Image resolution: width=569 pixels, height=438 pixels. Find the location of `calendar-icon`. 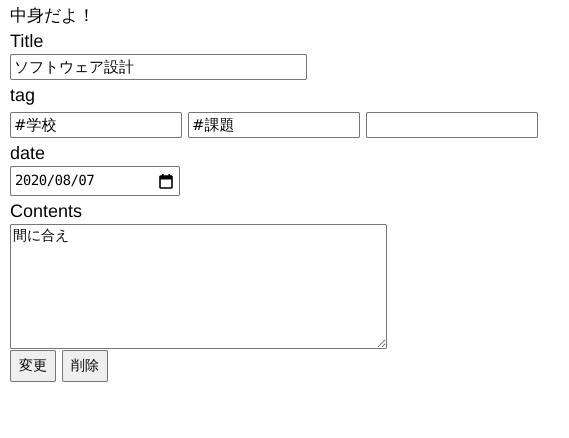

calendar-icon is located at coordinates (166, 181).